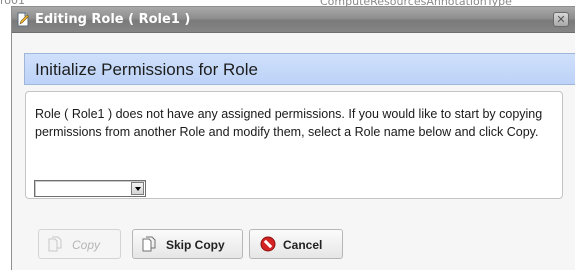  What do you see at coordinates (146, 69) in the screenshot?
I see `section-title: Initialize Permissions for Role` at bounding box center [146, 69].